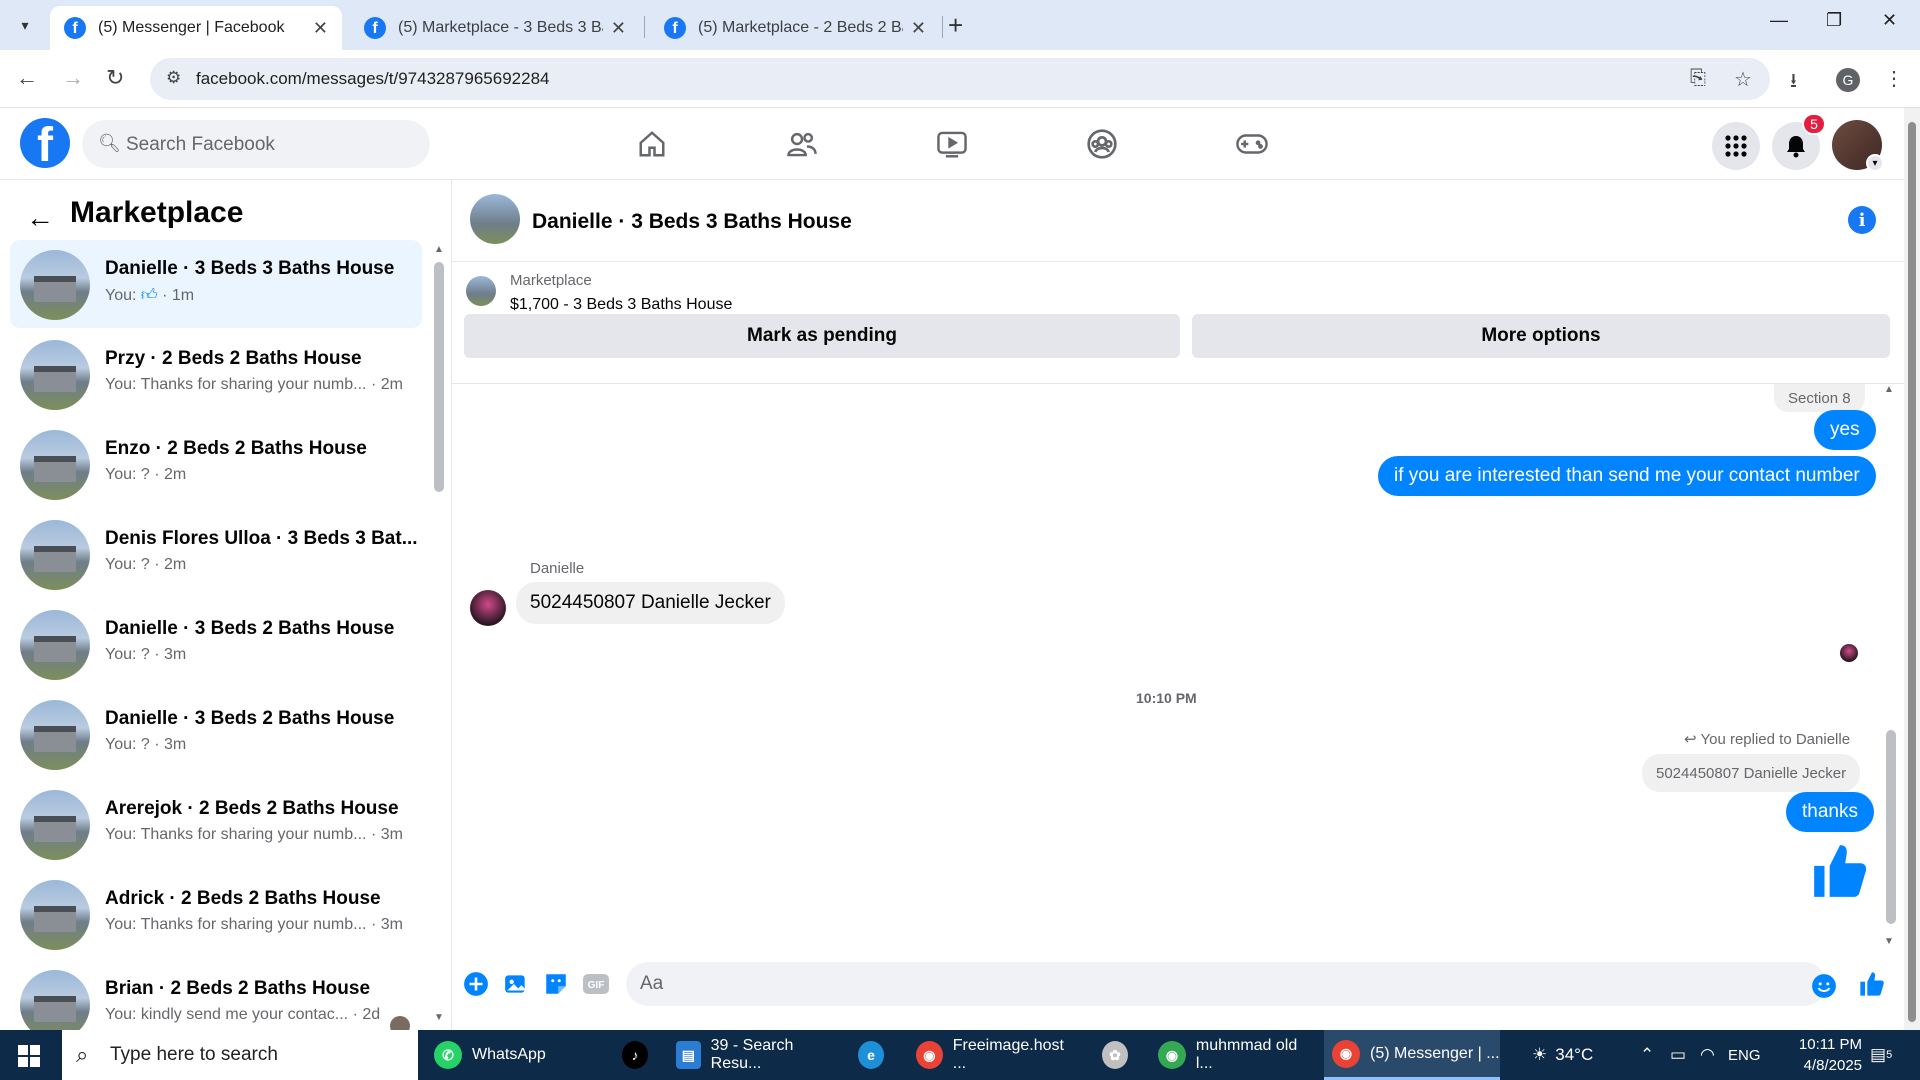 The height and width of the screenshot is (1080, 1920). Describe the element at coordinates (500, 27) in the screenshot. I see `tab-title: (5) Marketplace - 3 Beds 3 Bath` at that location.